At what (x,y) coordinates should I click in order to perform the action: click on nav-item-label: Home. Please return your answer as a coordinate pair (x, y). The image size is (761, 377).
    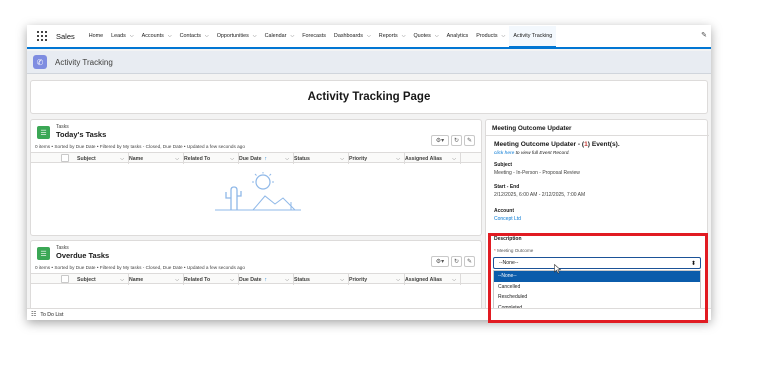
    Looking at the image, I should click on (96, 36).